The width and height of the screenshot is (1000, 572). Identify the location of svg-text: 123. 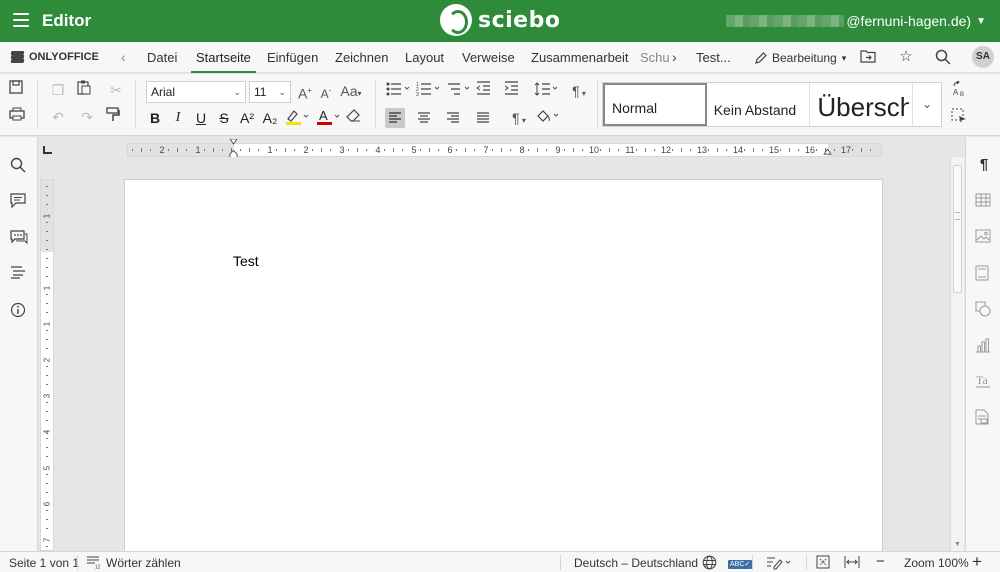
(97, 567).